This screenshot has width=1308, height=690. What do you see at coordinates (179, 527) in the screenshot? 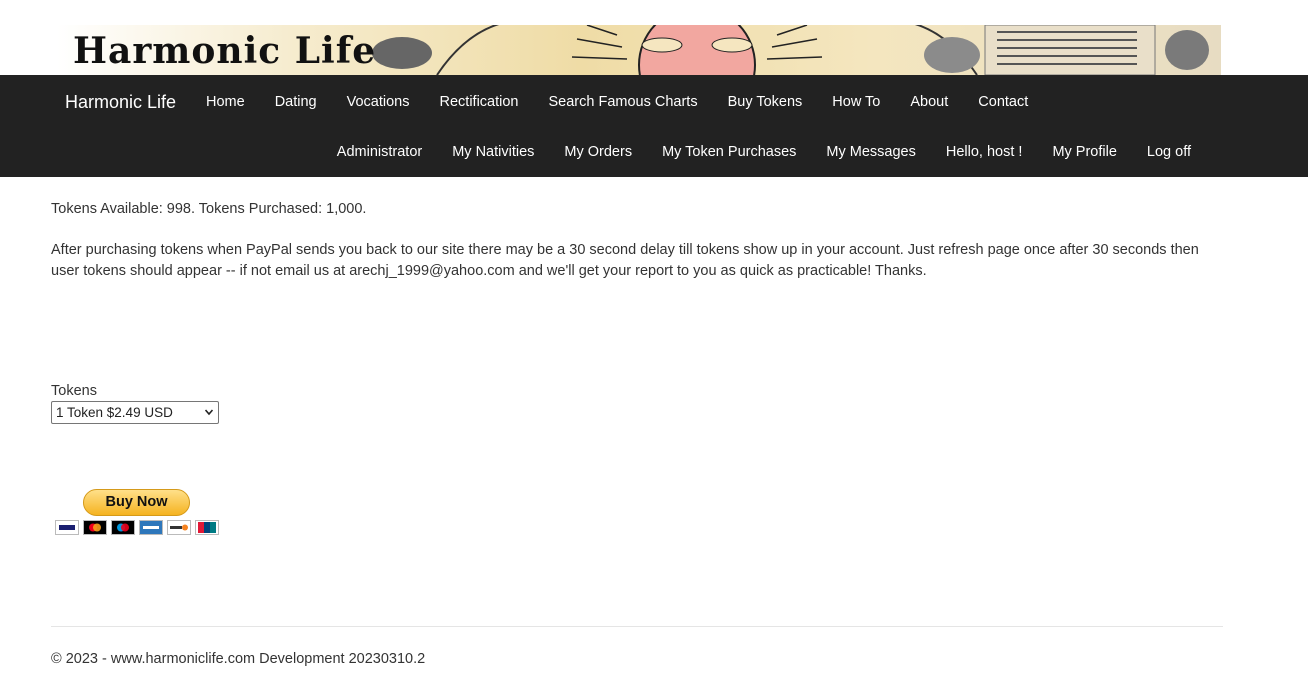
I see `discover-icon` at bounding box center [179, 527].